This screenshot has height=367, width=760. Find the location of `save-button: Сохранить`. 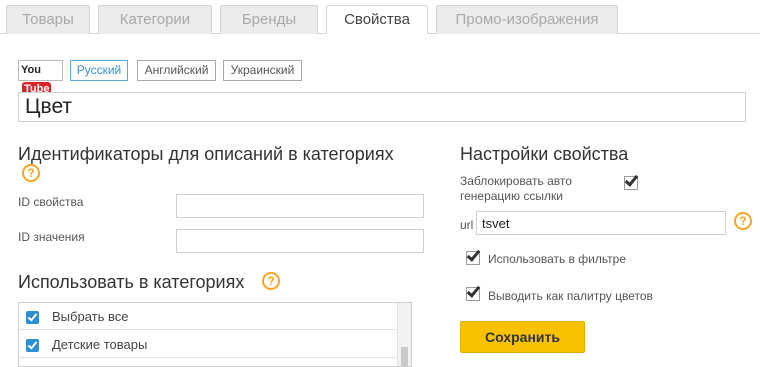

save-button: Сохранить is located at coordinates (522, 337).